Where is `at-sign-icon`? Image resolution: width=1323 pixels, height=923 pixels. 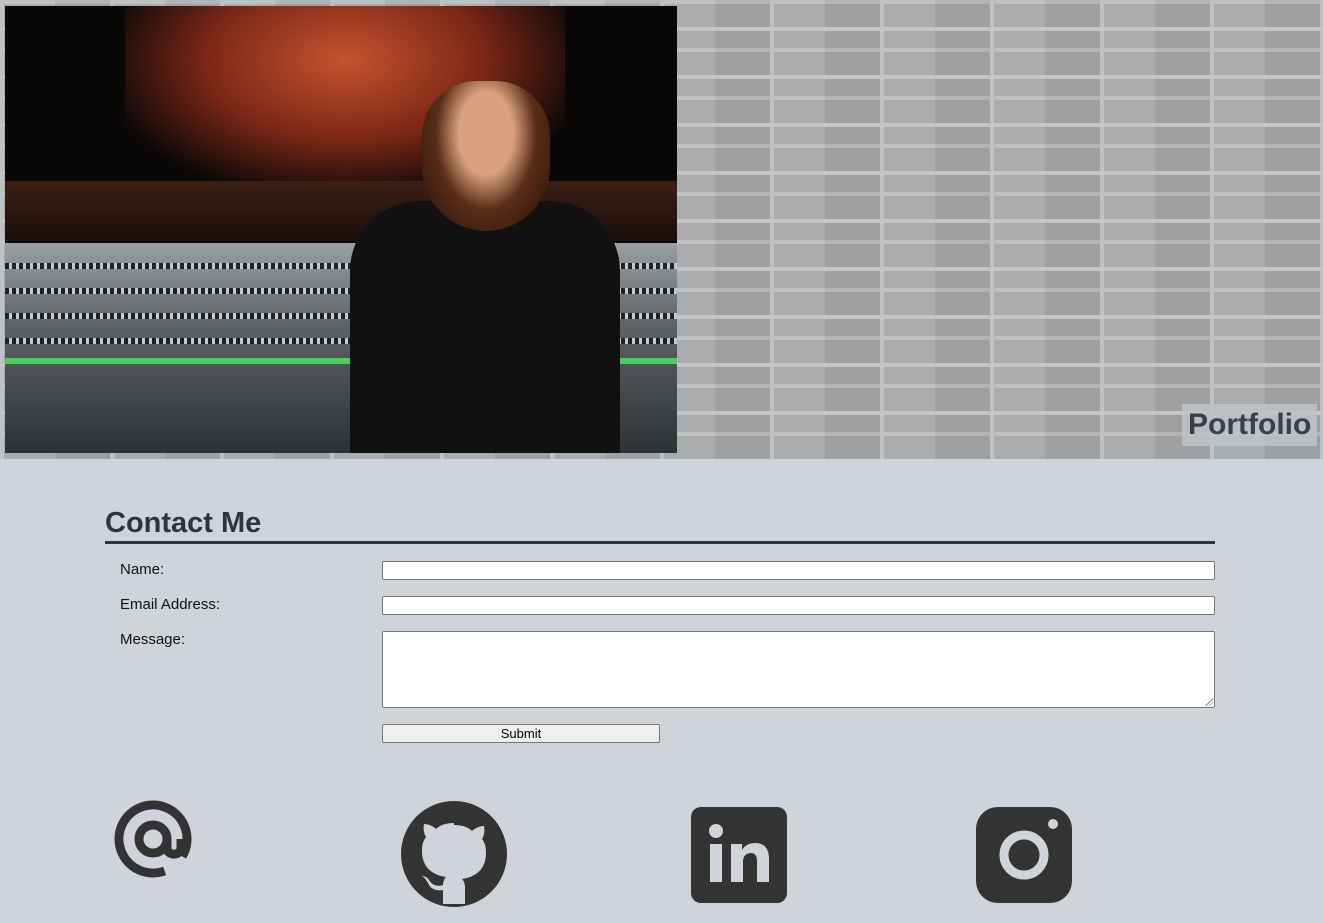 at-sign-icon is located at coordinates (153, 839).